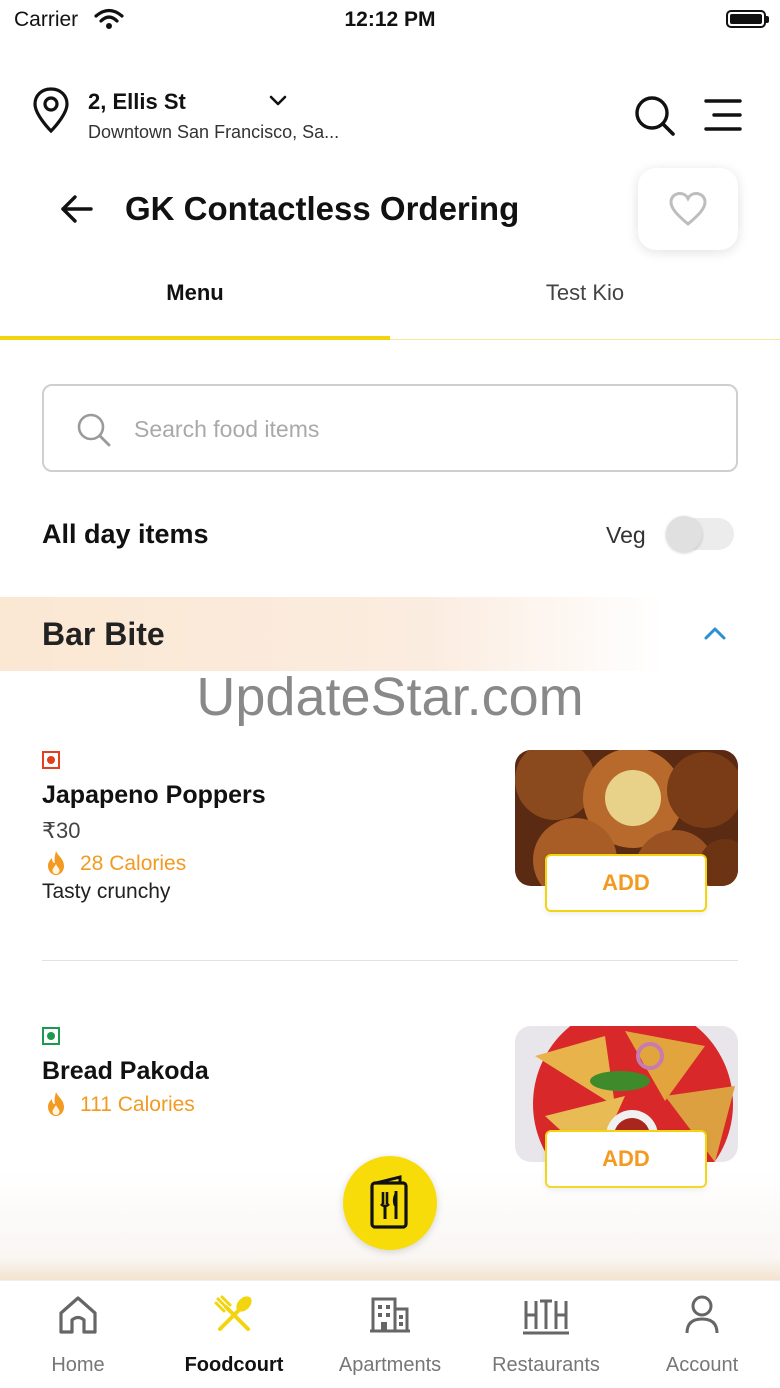 This screenshot has width=780, height=1388. Describe the element at coordinates (585, 293) in the screenshot. I see `tab-test-kio: Test Kio` at that location.